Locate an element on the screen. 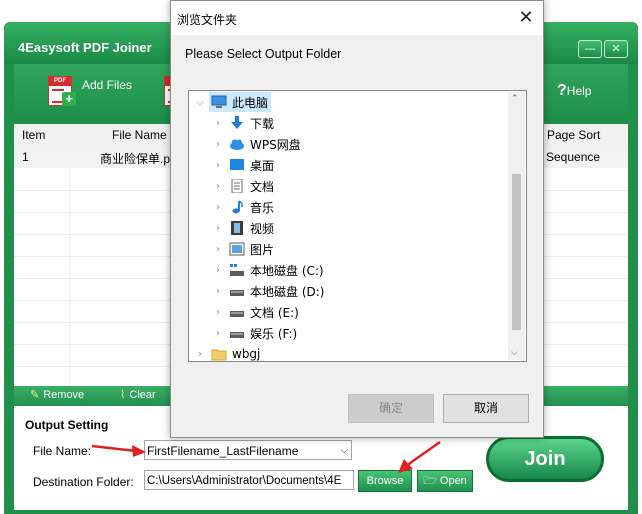 Image resolution: width=642 pixels, height=514 pixels. tree-item-label: 视频 is located at coordinates (262, 228).